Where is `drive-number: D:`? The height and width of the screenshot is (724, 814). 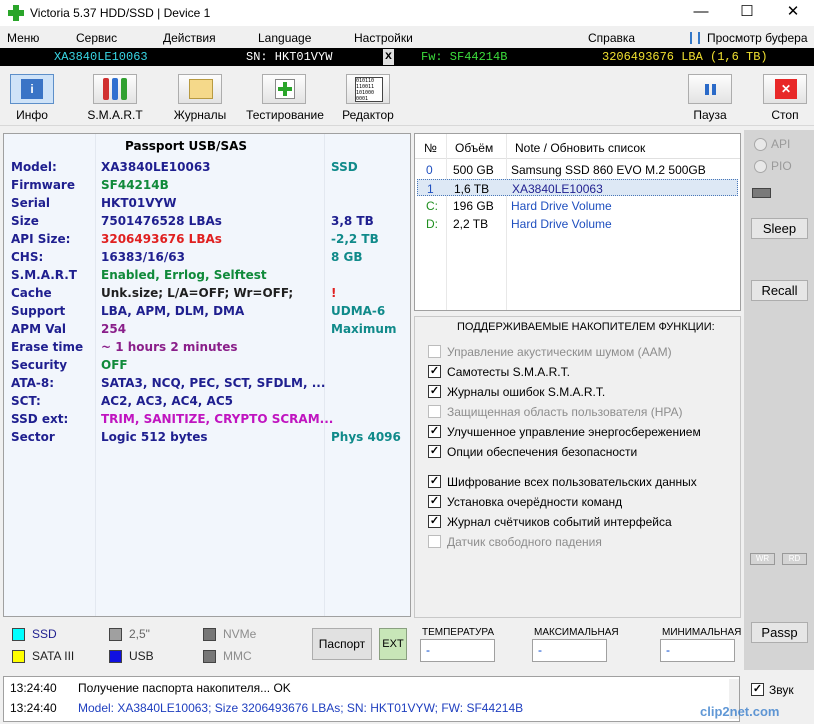 drive-number: D: is located at coordinates (432, 224).